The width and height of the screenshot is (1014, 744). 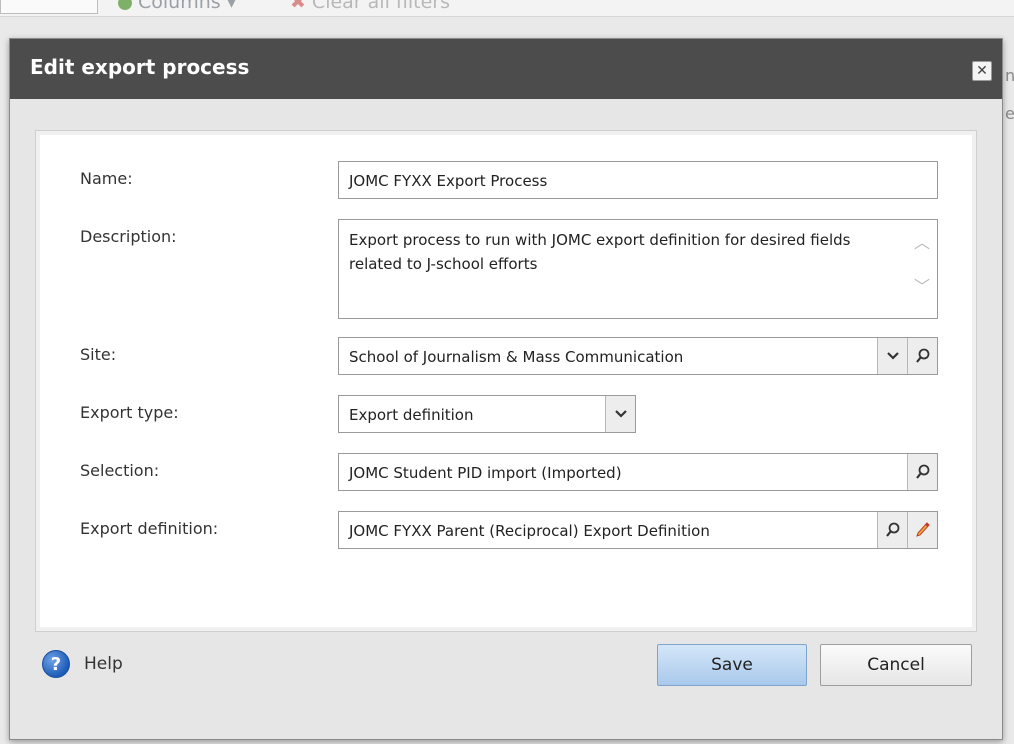 What do you see at coordinates (380, 6) in the screenshot?
I see `clear-filters-label: Clear all filters` at bounding box center [380, 6].